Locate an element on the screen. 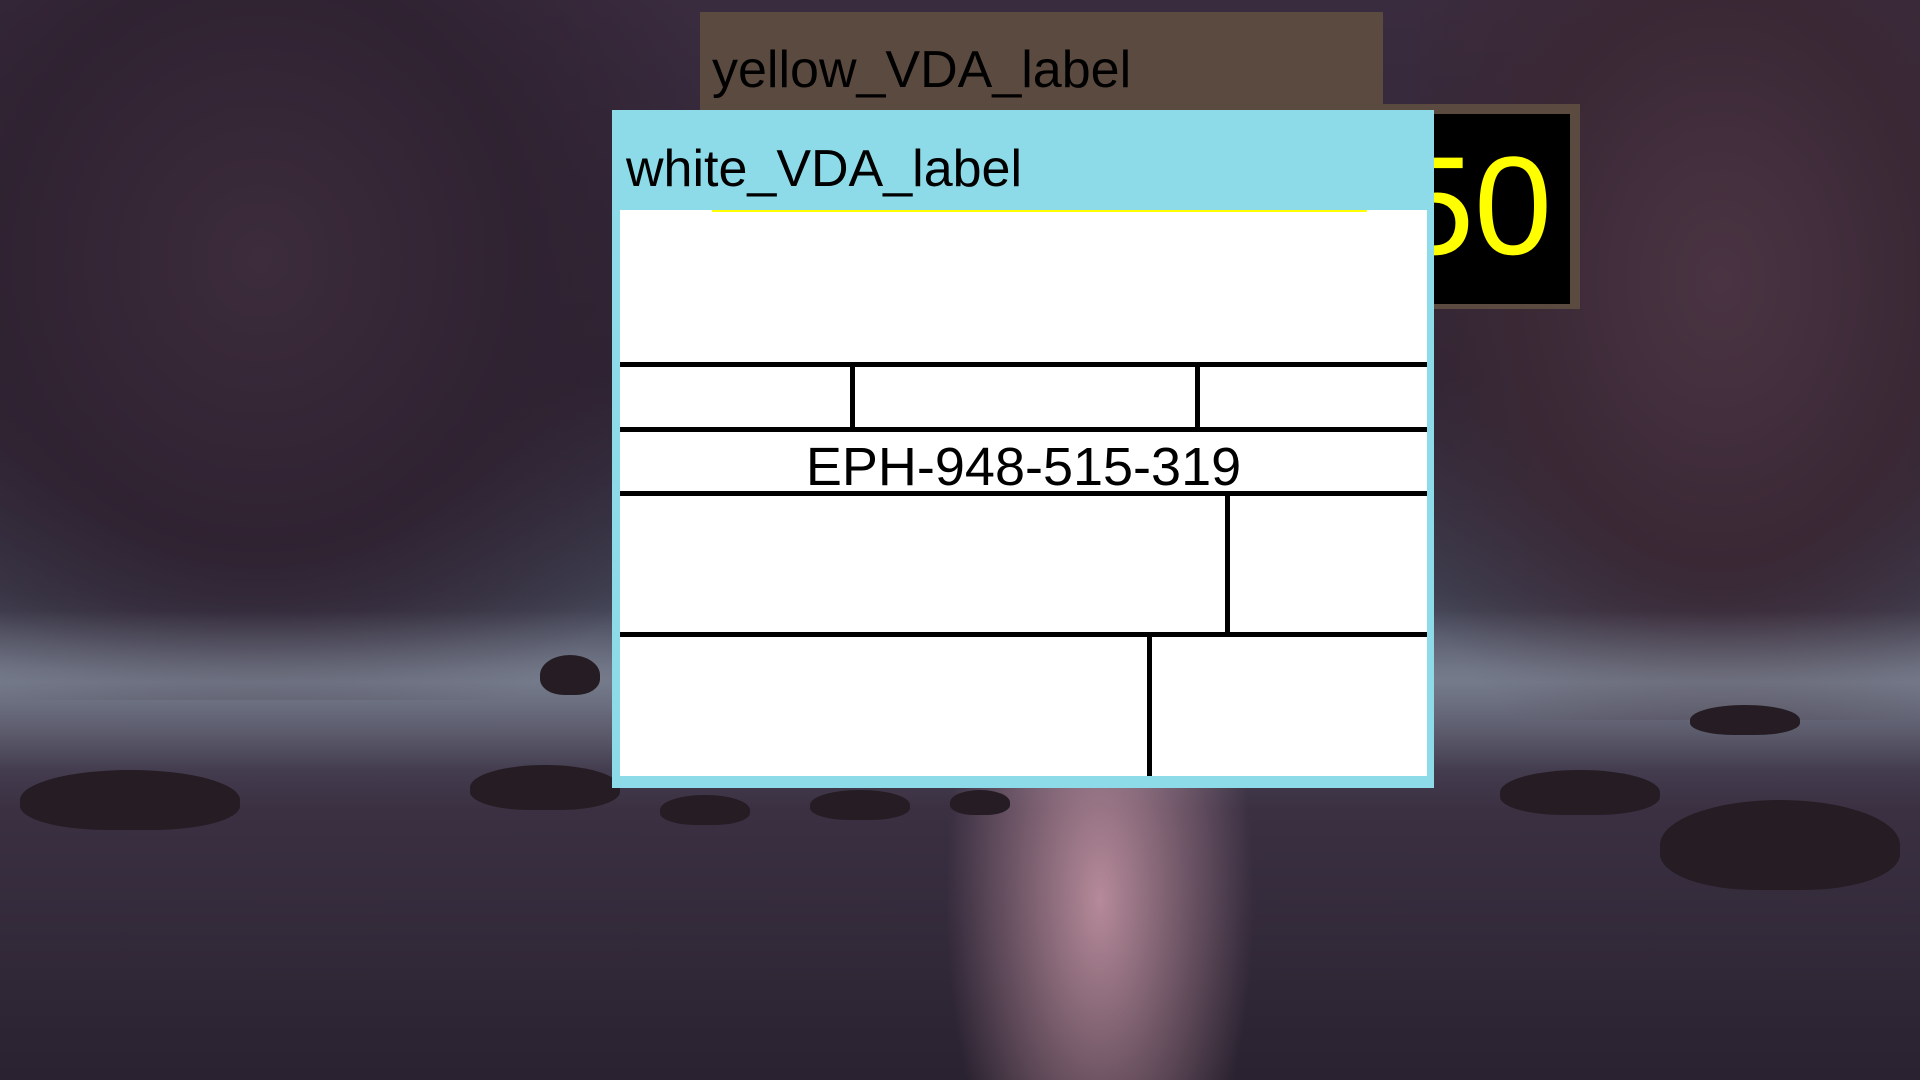 This screenshot has height=1080, width=1920. label-identifier: EPH-948-515-319 is located at coordinates (1023, 467).